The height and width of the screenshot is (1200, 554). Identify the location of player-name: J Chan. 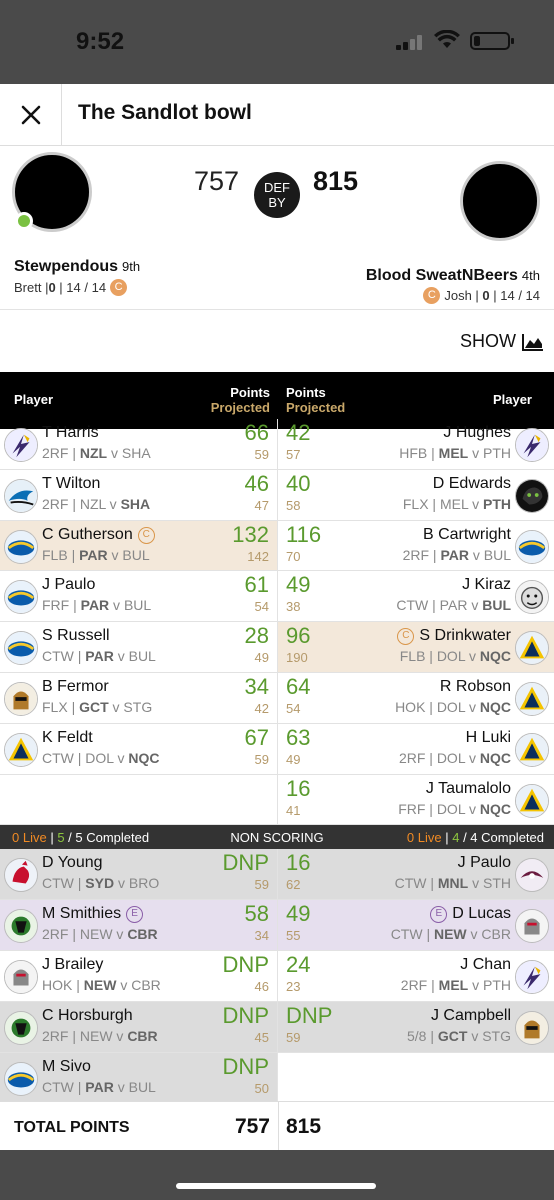
(485, 965).